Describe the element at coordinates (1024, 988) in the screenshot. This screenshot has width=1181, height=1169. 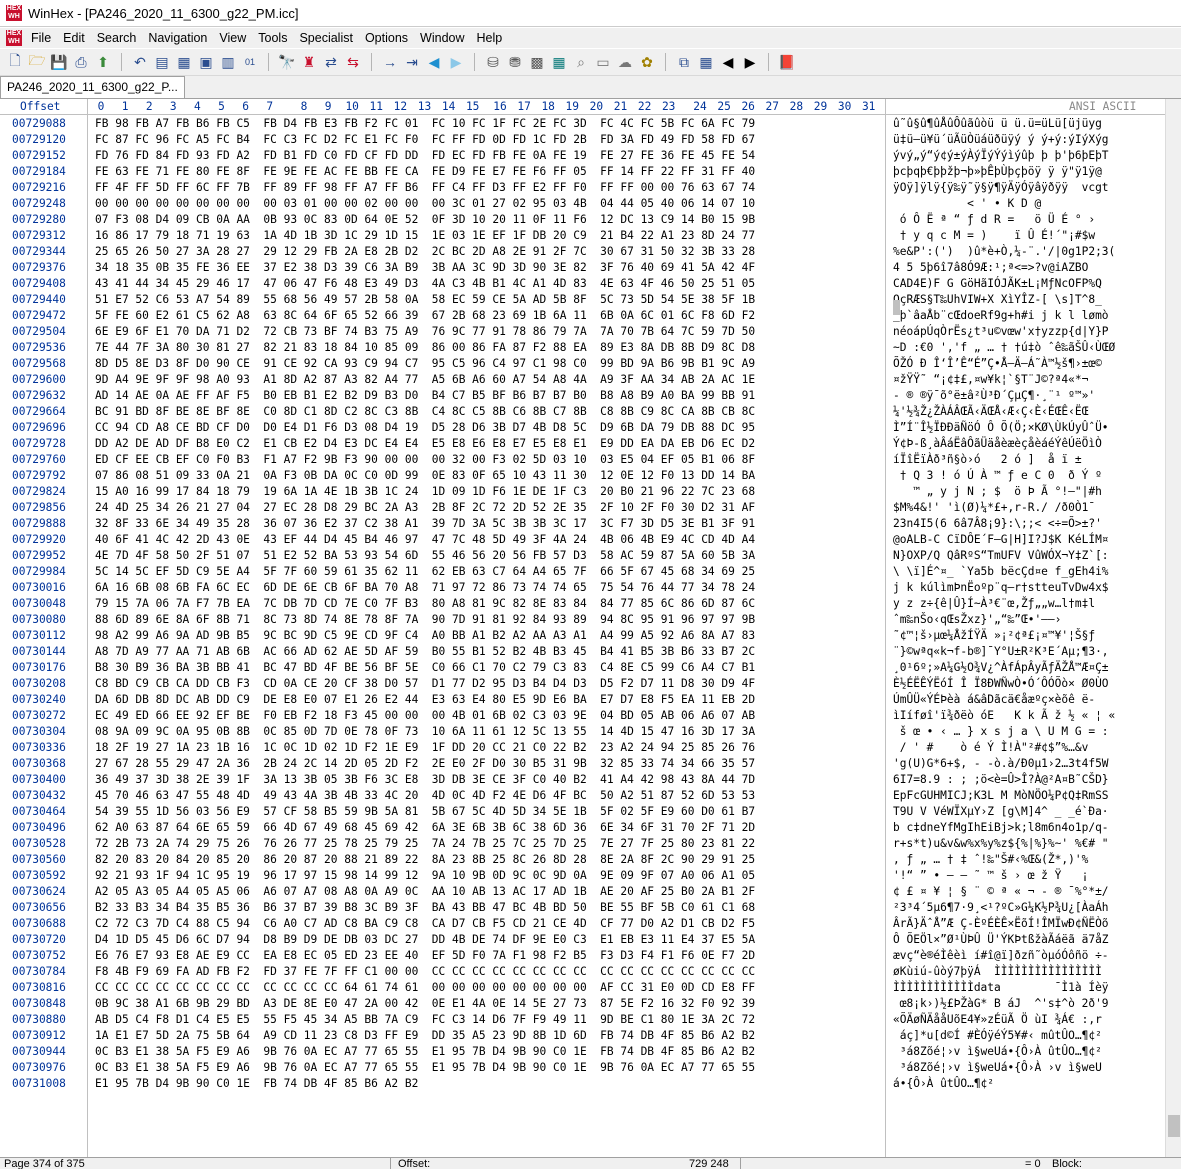
I see `row-ascii: ÌÌÌÌÌÌÌÌÌÌÌÌdata ¯Ì1à Íèÿ` at that location.